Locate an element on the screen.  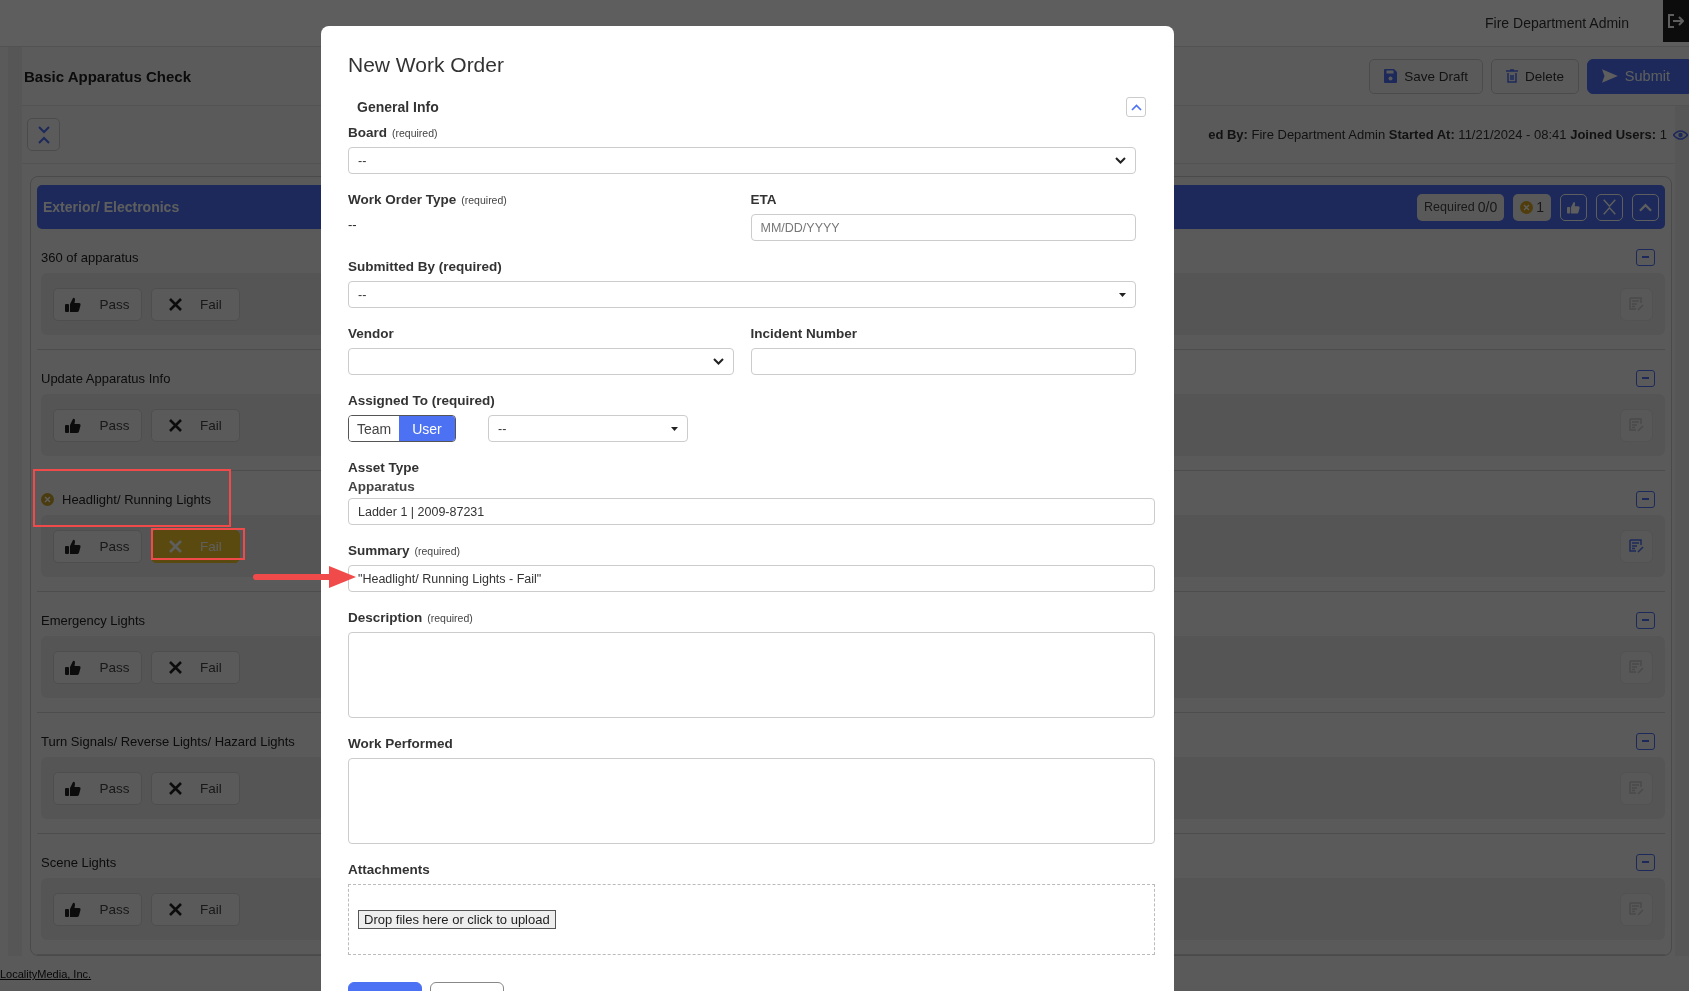
chevron-up-icon is located at coordinates (1136, 107).